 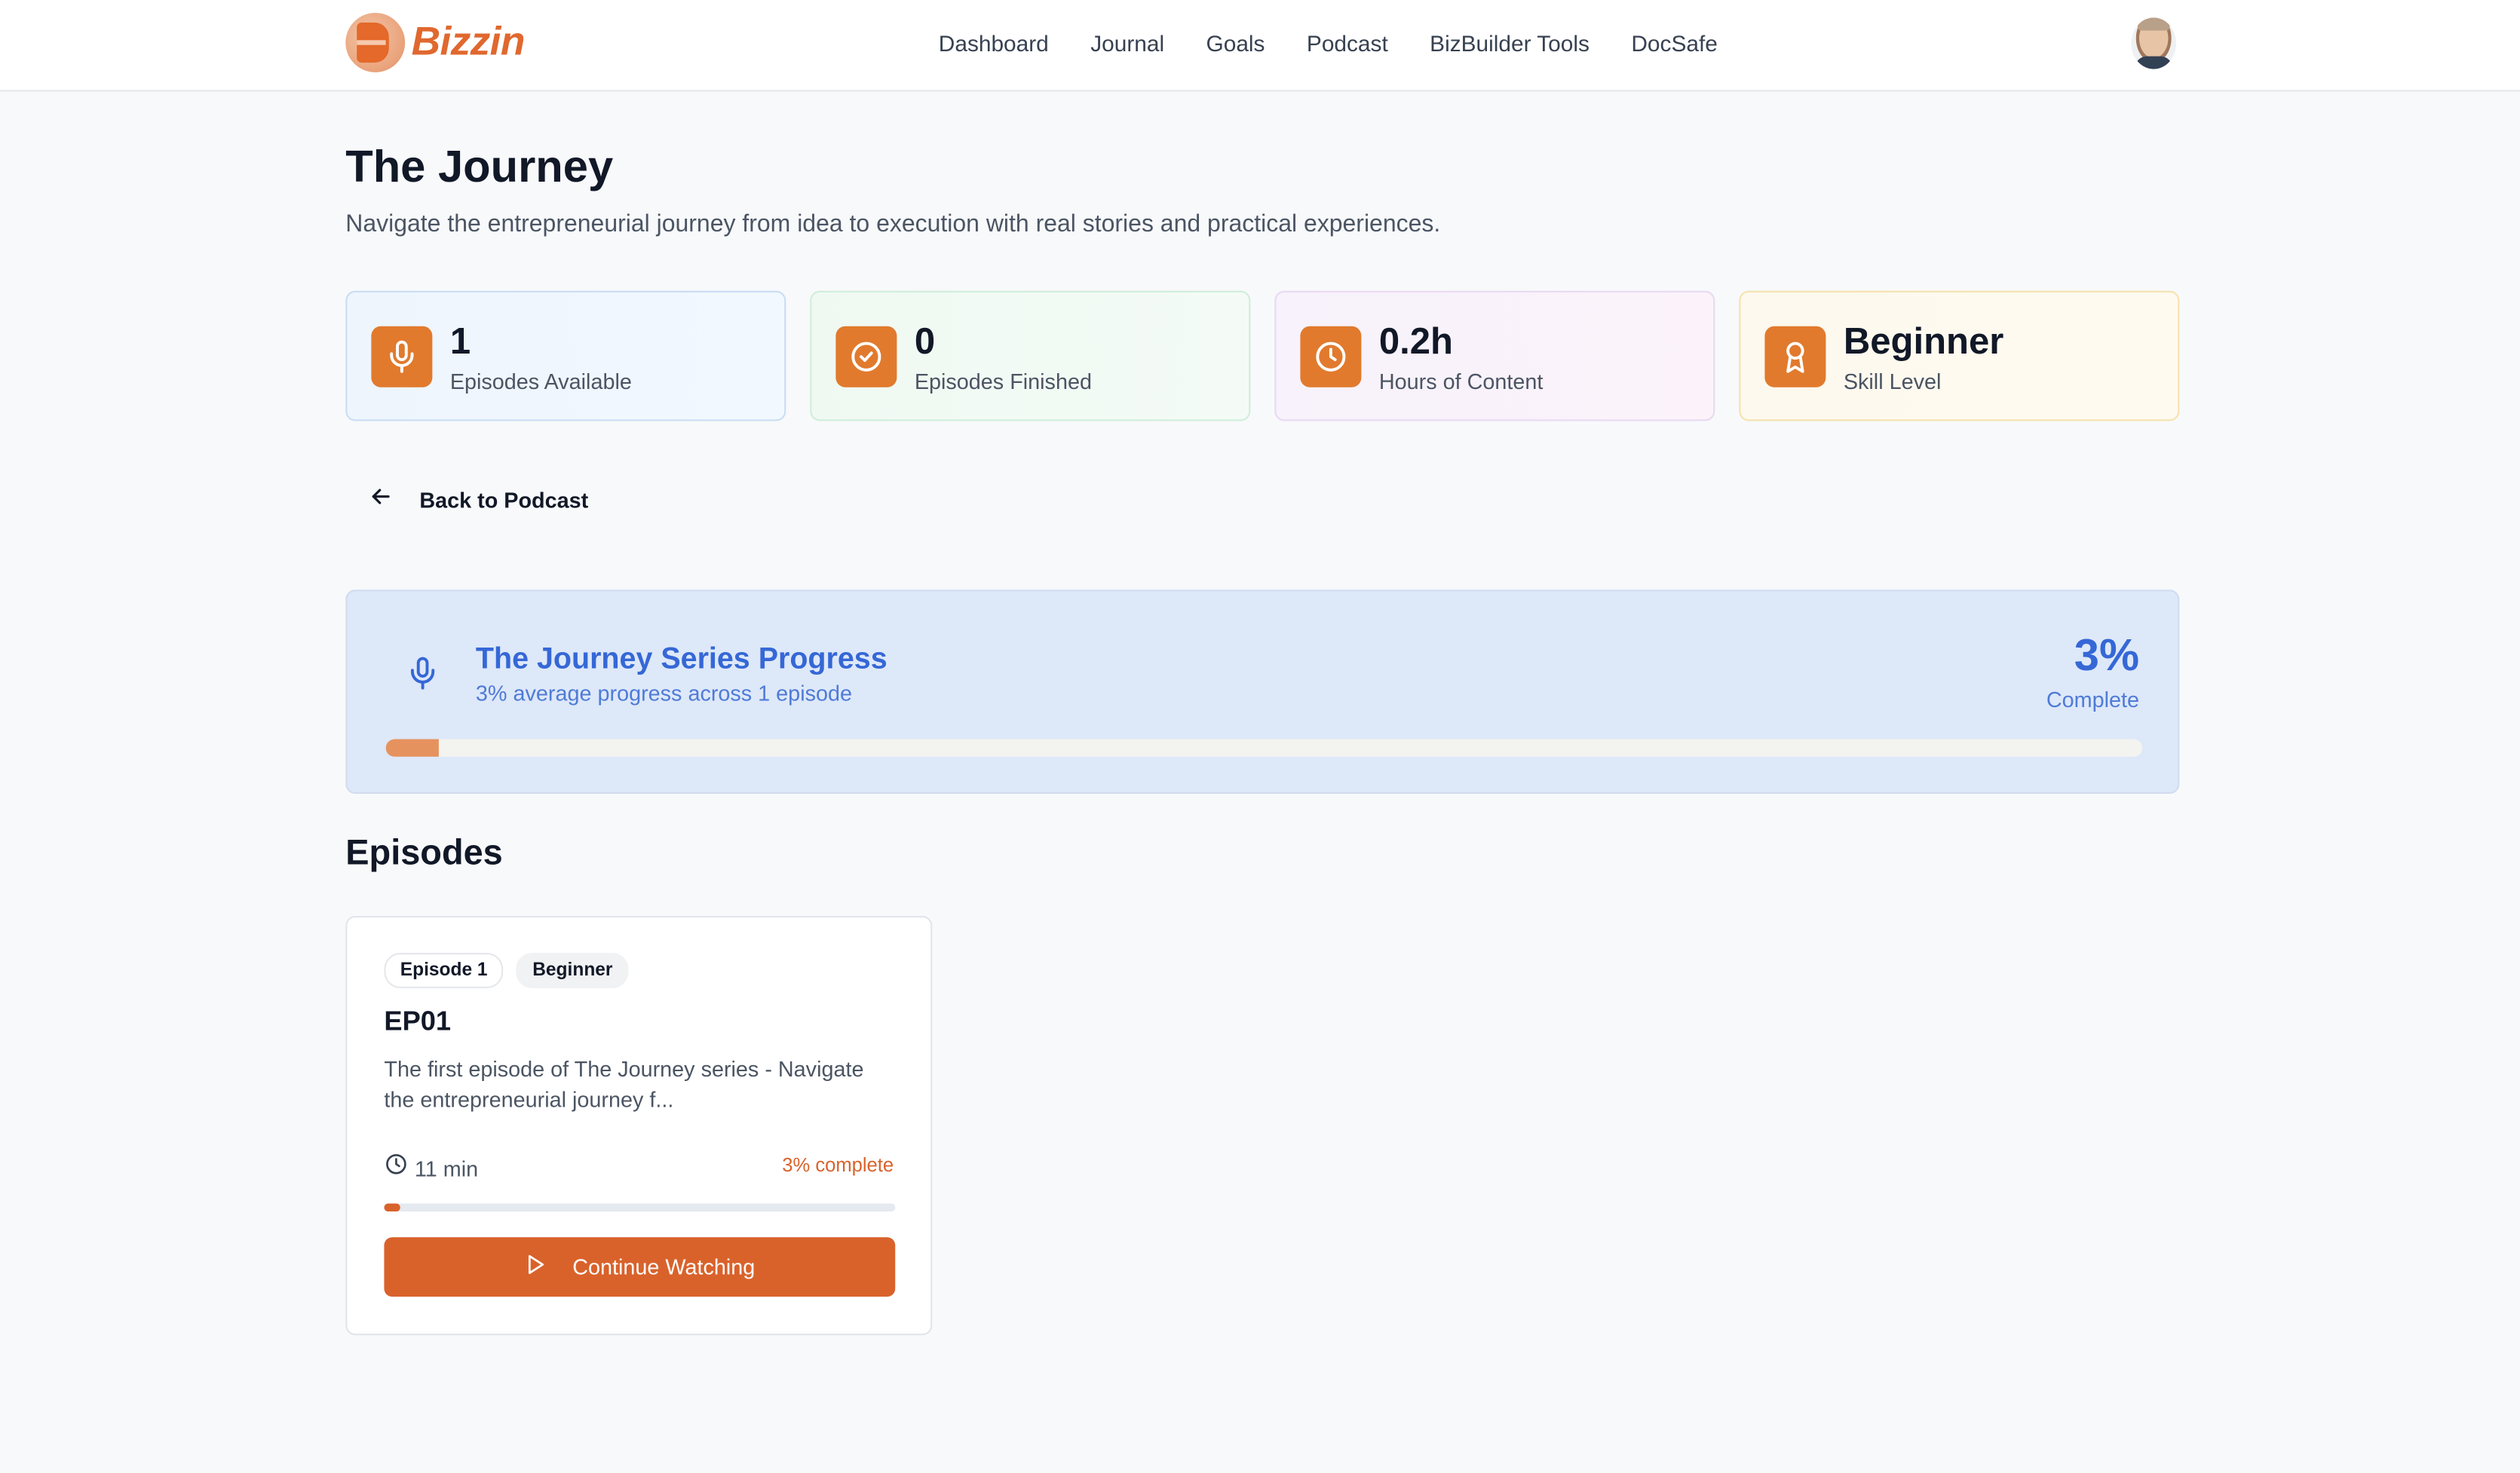 What do you see at coordinates (446, 1168) in the screenshot?
I see `episode-duration-label: 11 min` at bounding box center [446, 1168].